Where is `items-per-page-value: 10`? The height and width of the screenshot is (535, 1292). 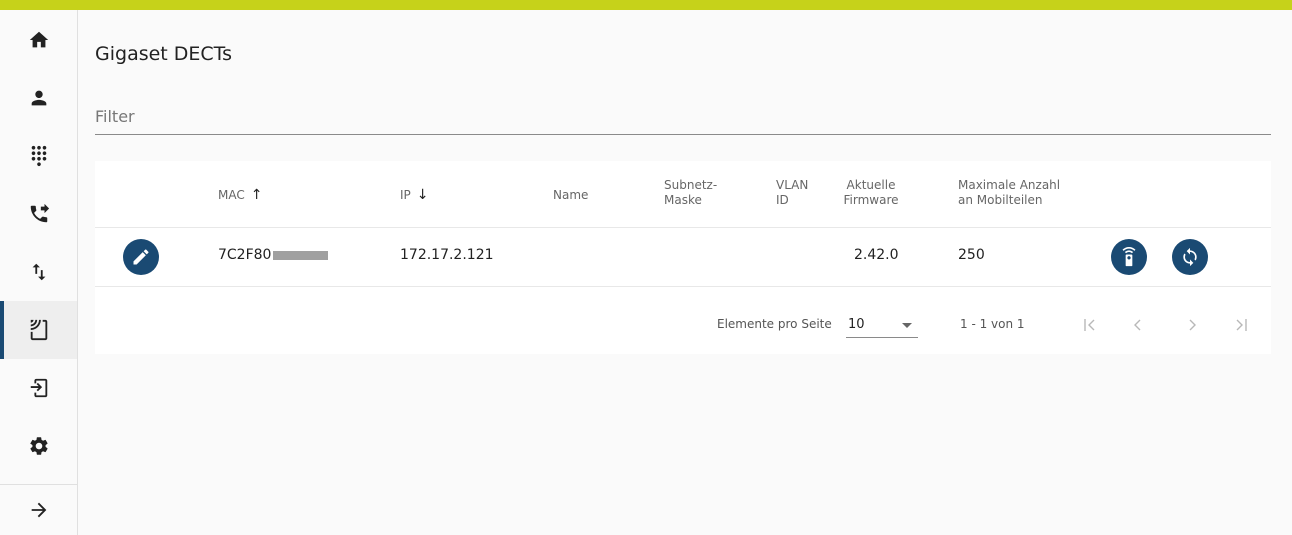 items-per-page-value: 10 is located at coordinates (856, 324).